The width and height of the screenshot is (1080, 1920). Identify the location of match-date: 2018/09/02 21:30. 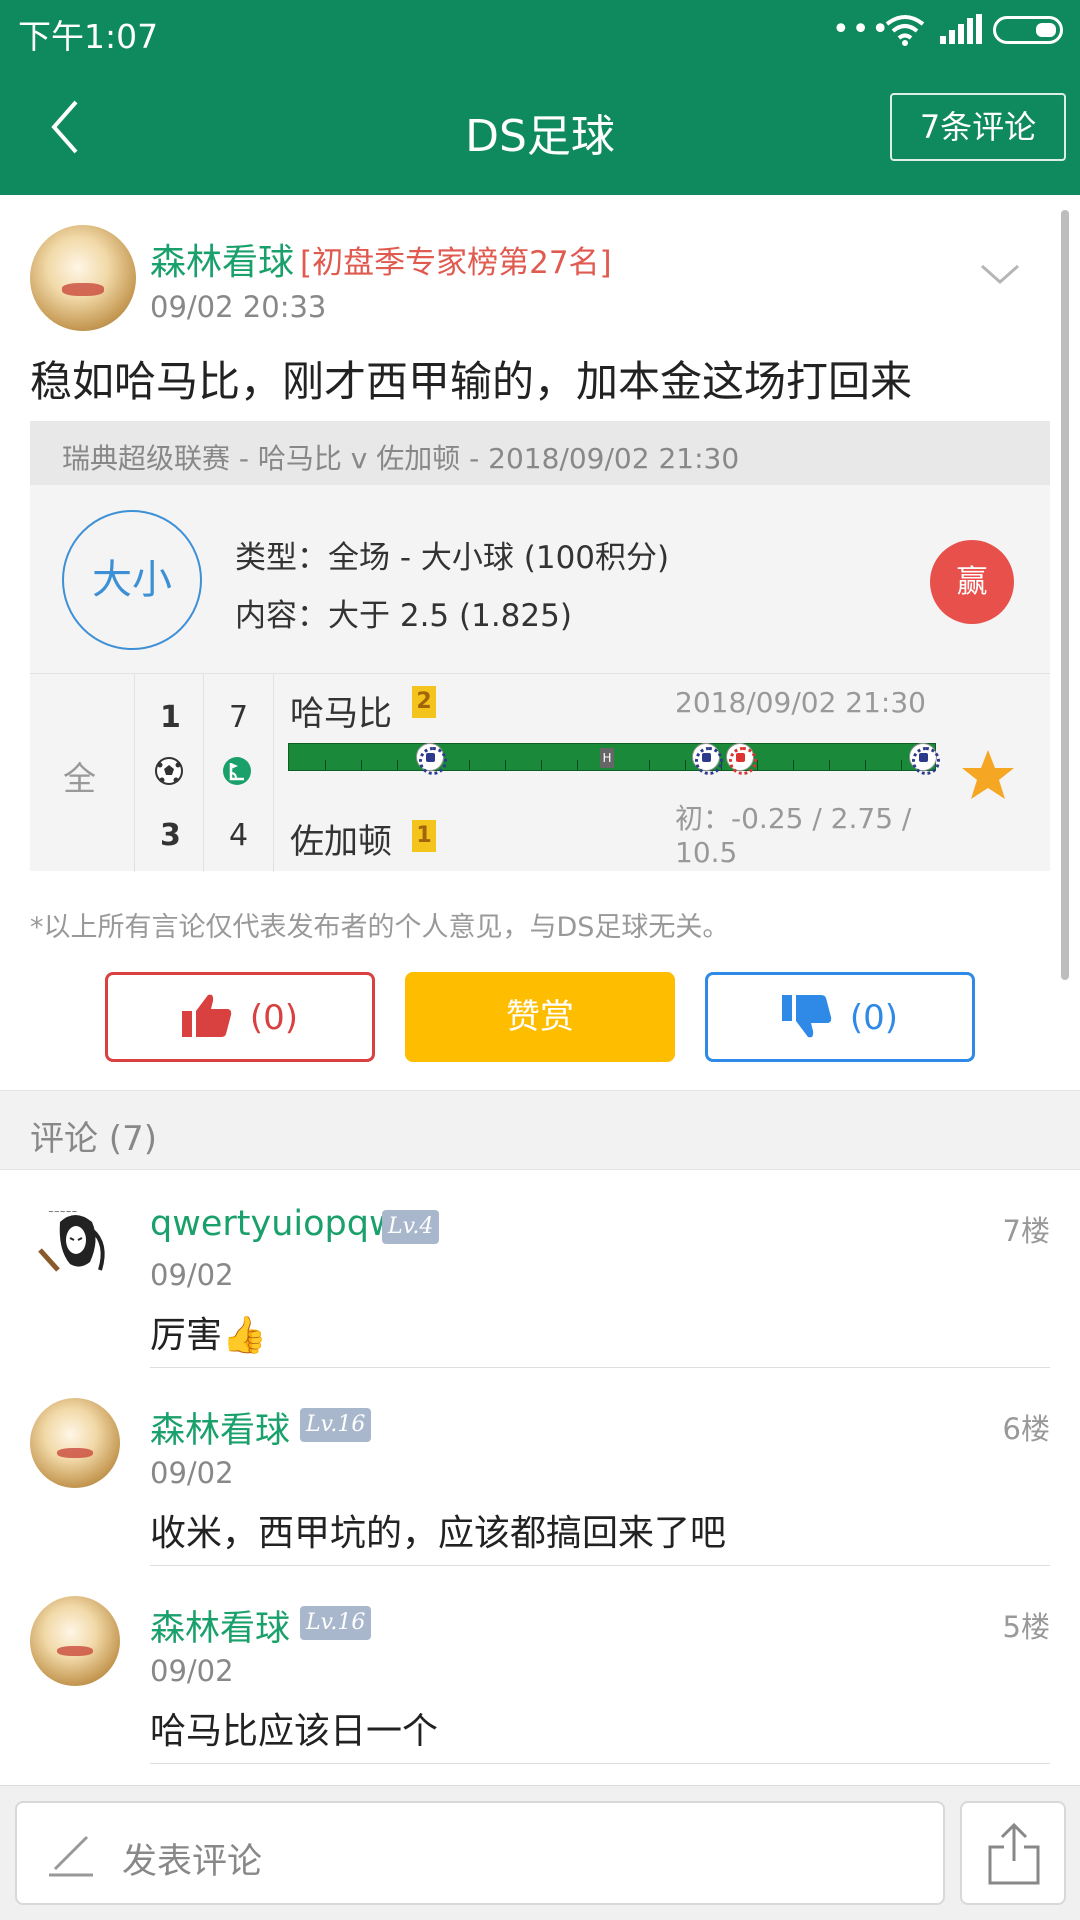
(800, 702).